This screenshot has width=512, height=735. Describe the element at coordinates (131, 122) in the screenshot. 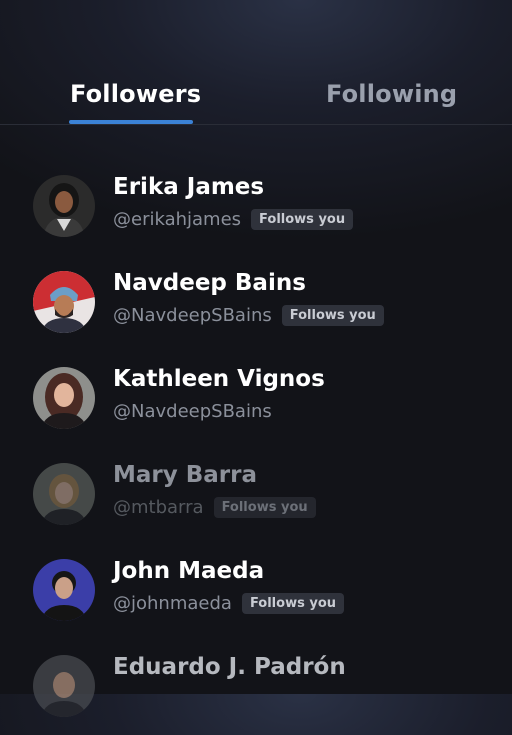

I see `active-tab-indicator` at that location.